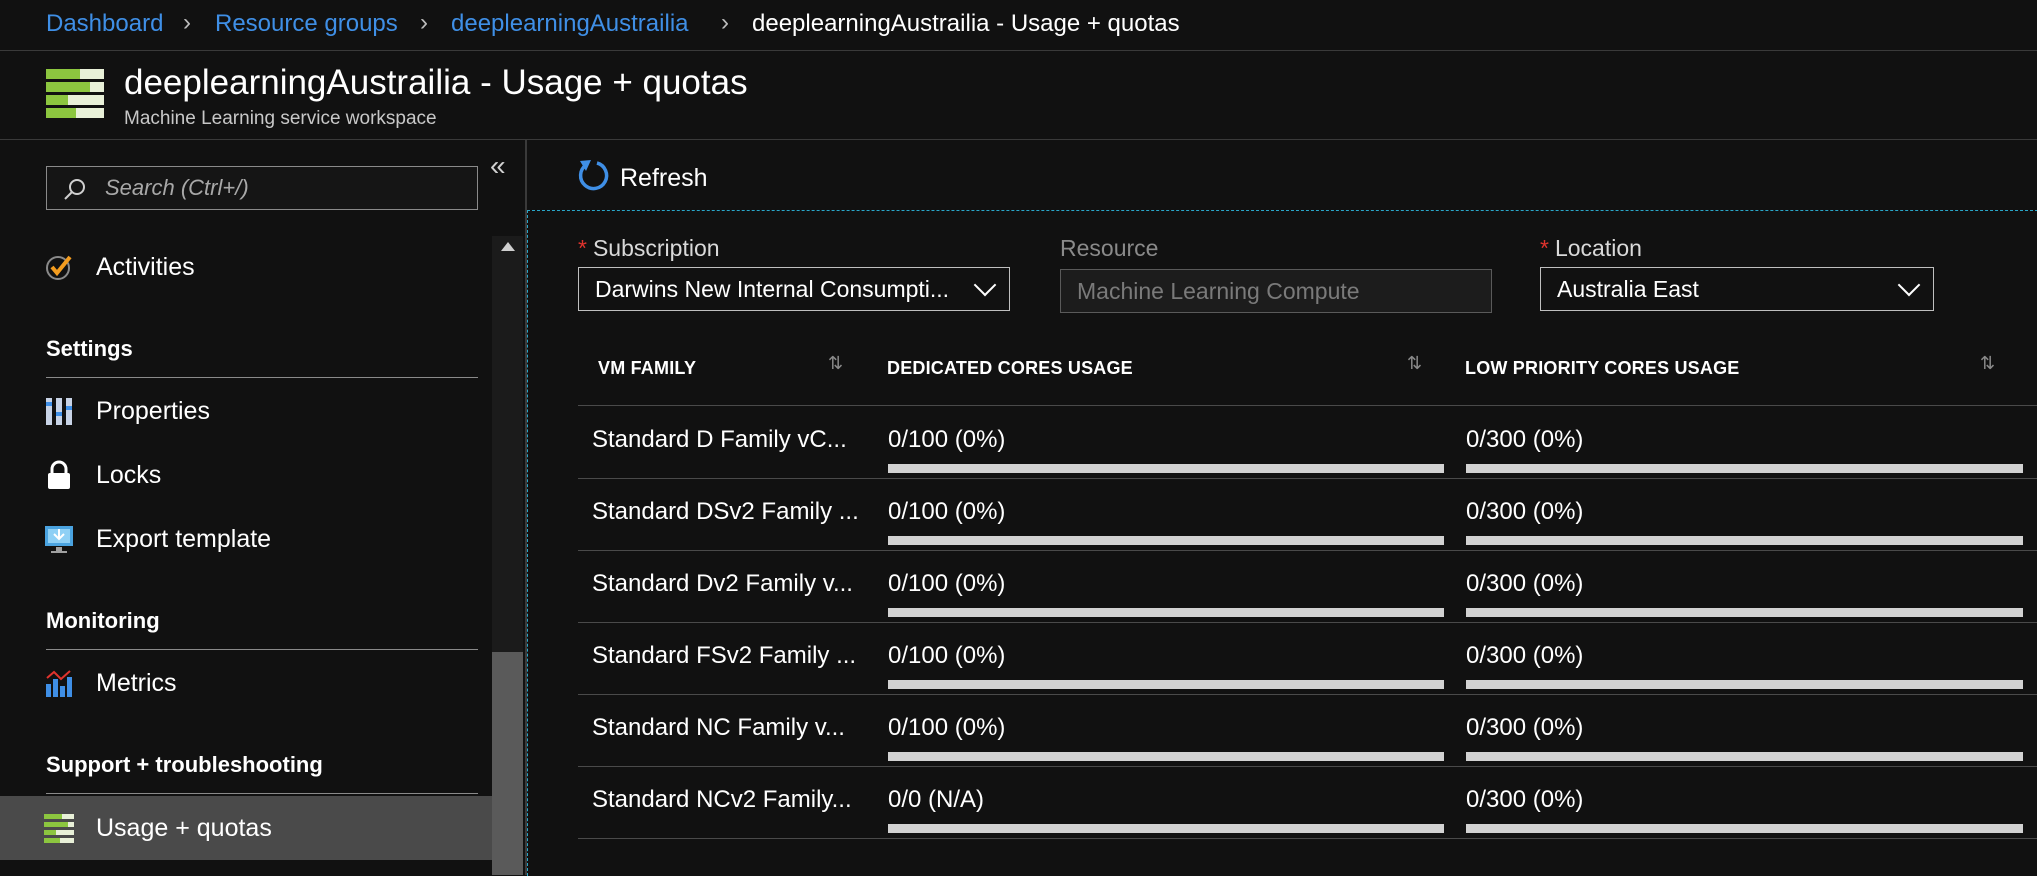 Image resolution: width=2037 pixels, height=876 pixels. I want to click on page-title: deeplearningAustrailia - Usage + quotas, so click(436, 82).